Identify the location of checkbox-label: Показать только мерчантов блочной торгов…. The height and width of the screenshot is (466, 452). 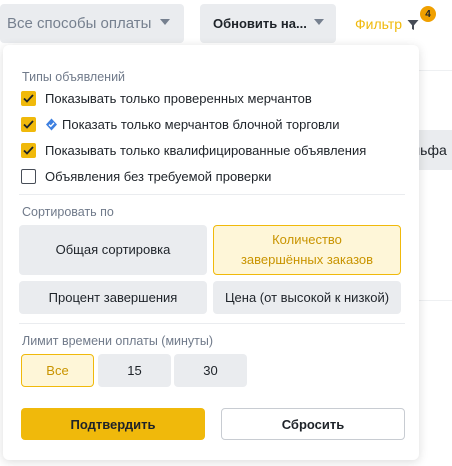
(201, 124).